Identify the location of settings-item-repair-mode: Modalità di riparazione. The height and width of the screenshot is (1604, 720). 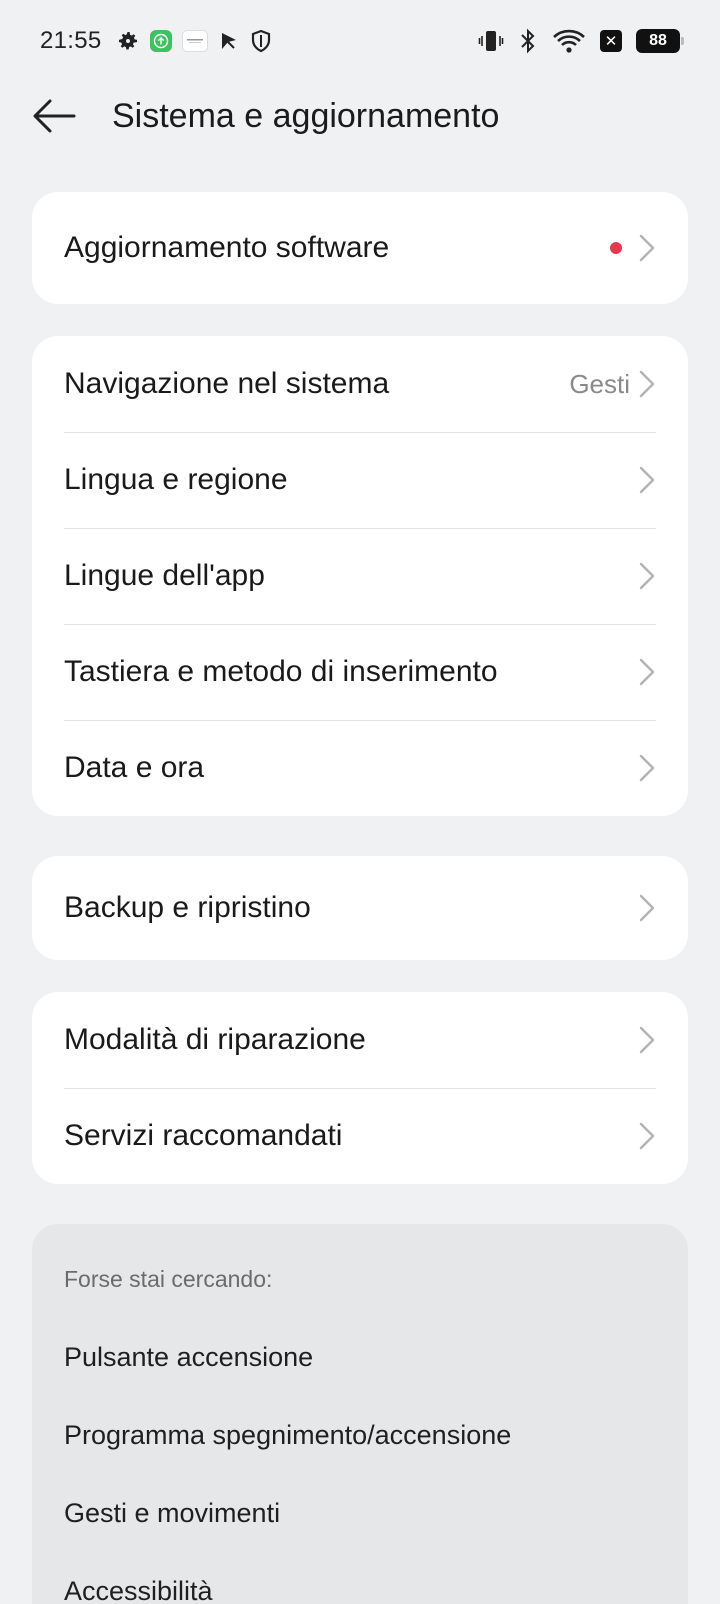
(360, 1040).